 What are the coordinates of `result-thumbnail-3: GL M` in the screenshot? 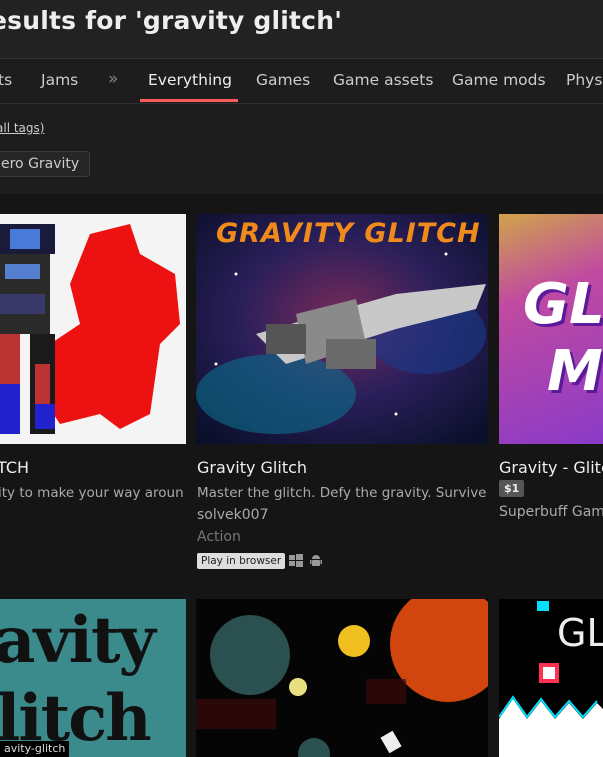 It's located at (551, 329).